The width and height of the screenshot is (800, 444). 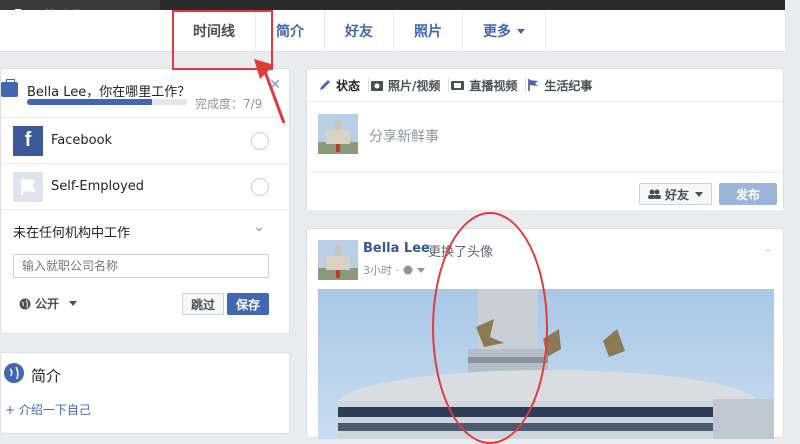 I want to click on completion-progress-bar, so click(x=107, y=102).